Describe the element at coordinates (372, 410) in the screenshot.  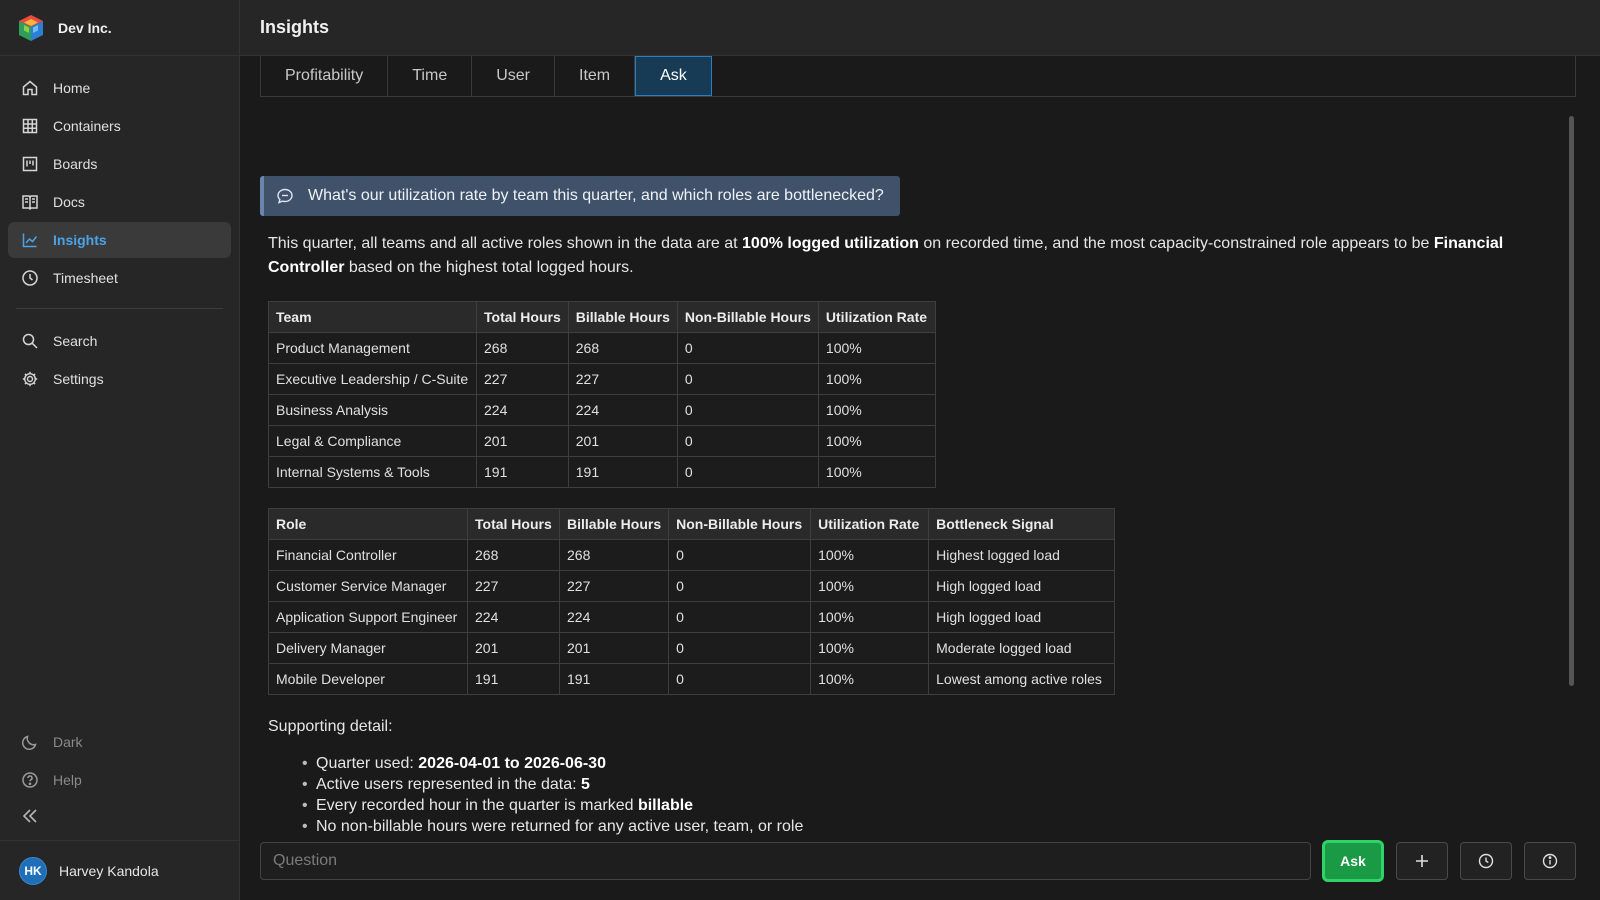
I see `table-cell: Business Analysis` at that location.